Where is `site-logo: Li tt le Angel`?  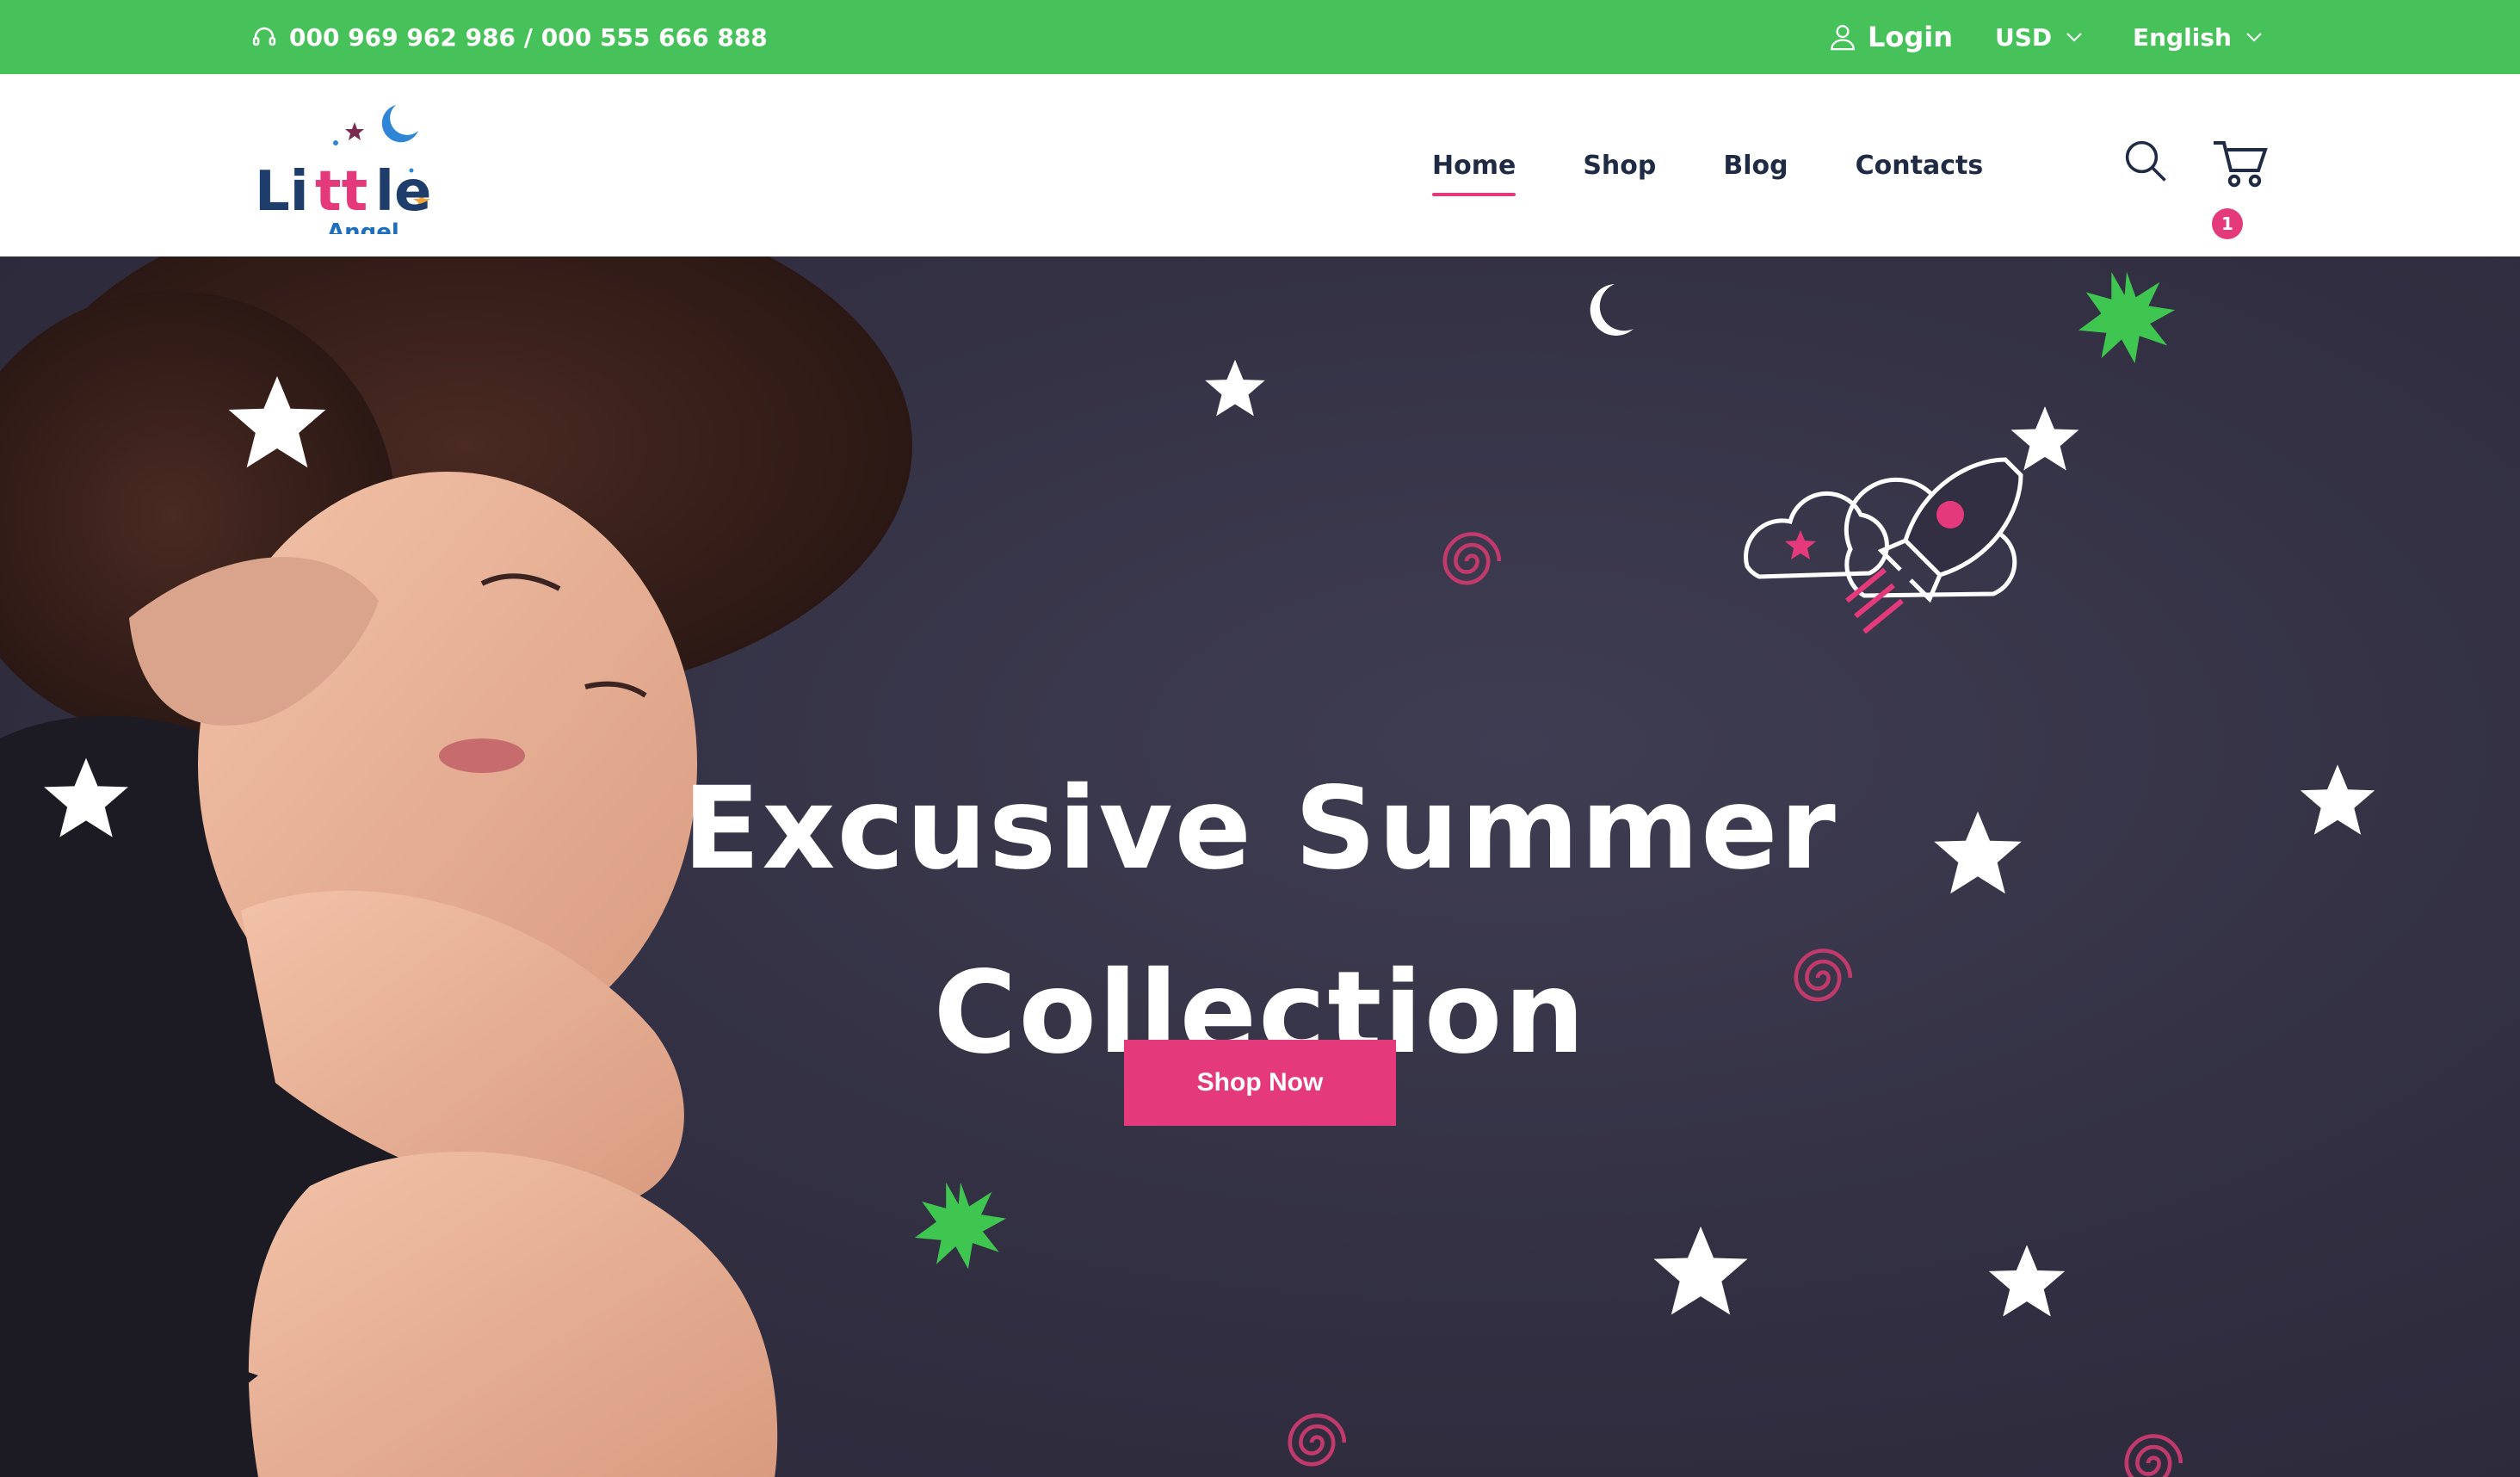 site-logo: Li tt le Angel is located at coordinates (344, 165).